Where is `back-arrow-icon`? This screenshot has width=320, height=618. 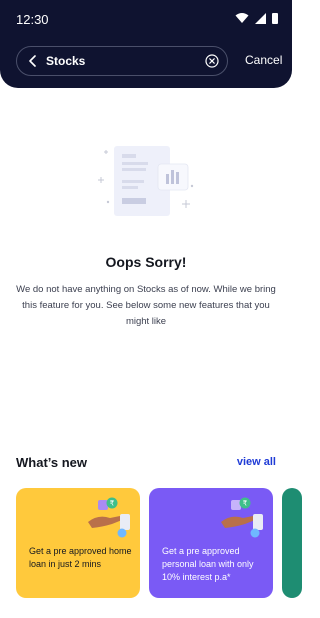 back-arrow-icon is located at coordinates (33, 61).